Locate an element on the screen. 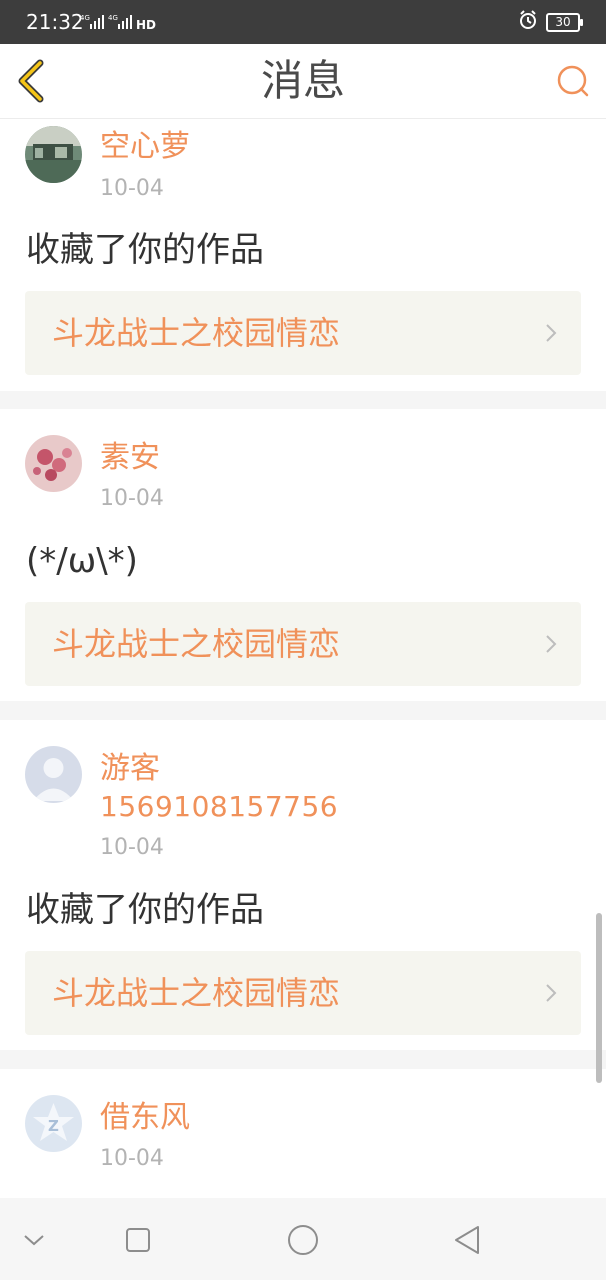 This screenshot has height=1280, width=606. search-icon is located at coordinates (573, 81).